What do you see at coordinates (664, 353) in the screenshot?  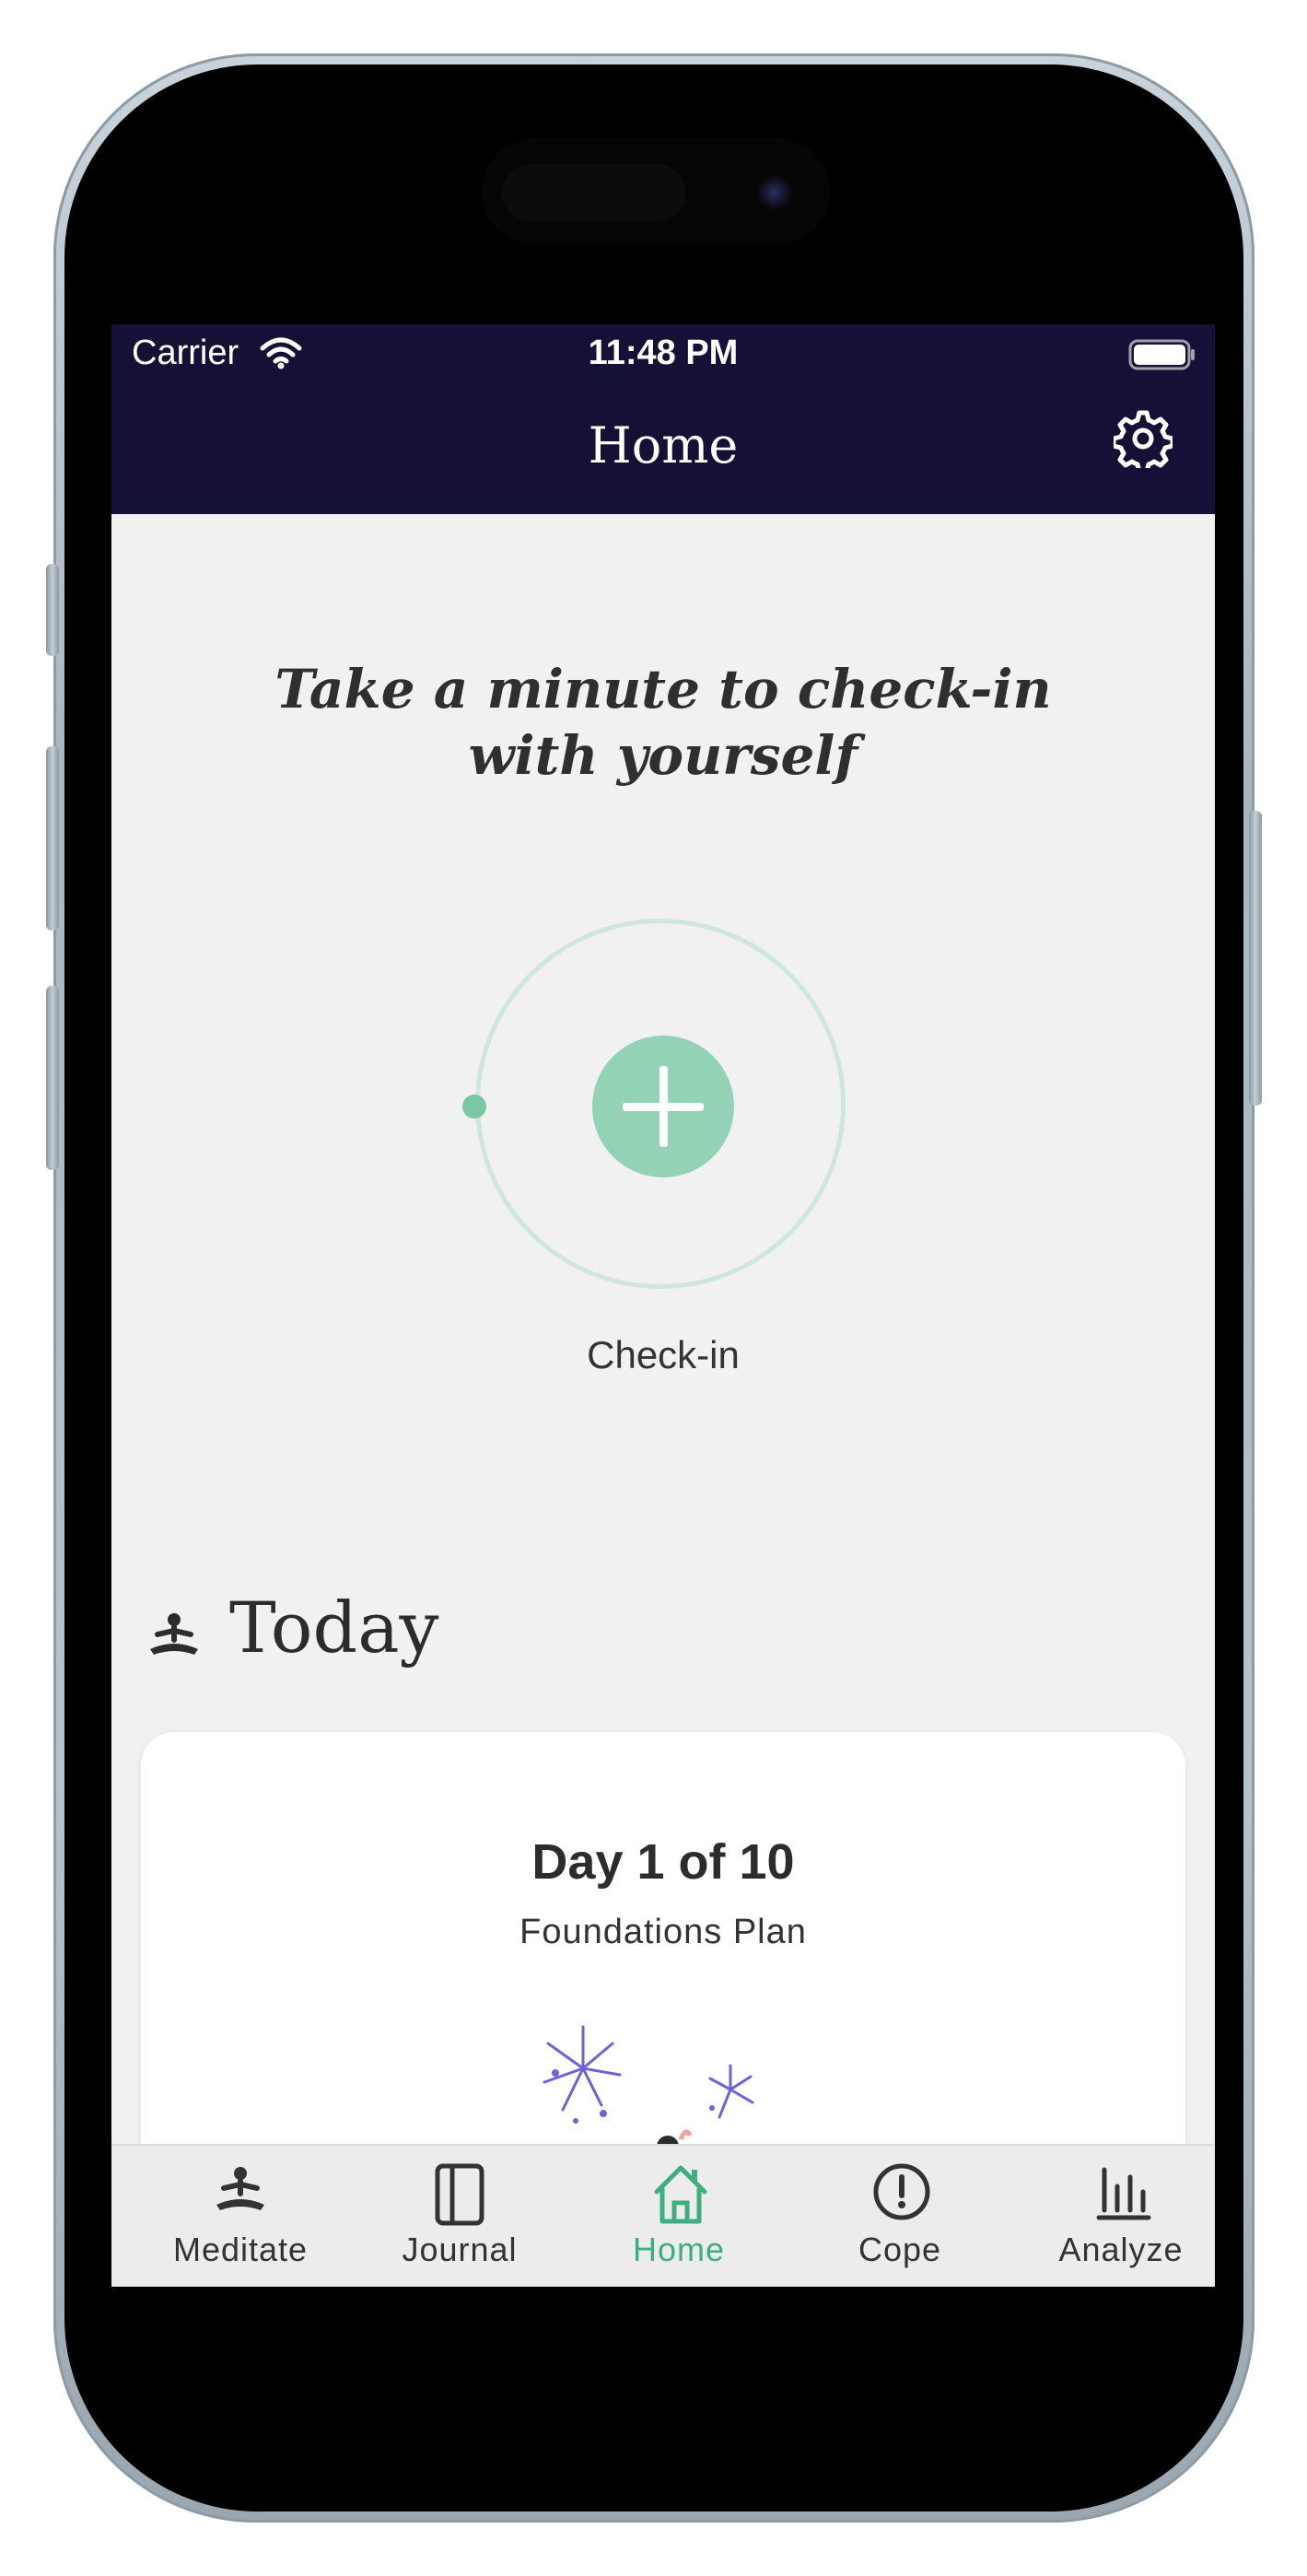 I see `status-time: 11:48 PM` at bounding box center [664, 353].